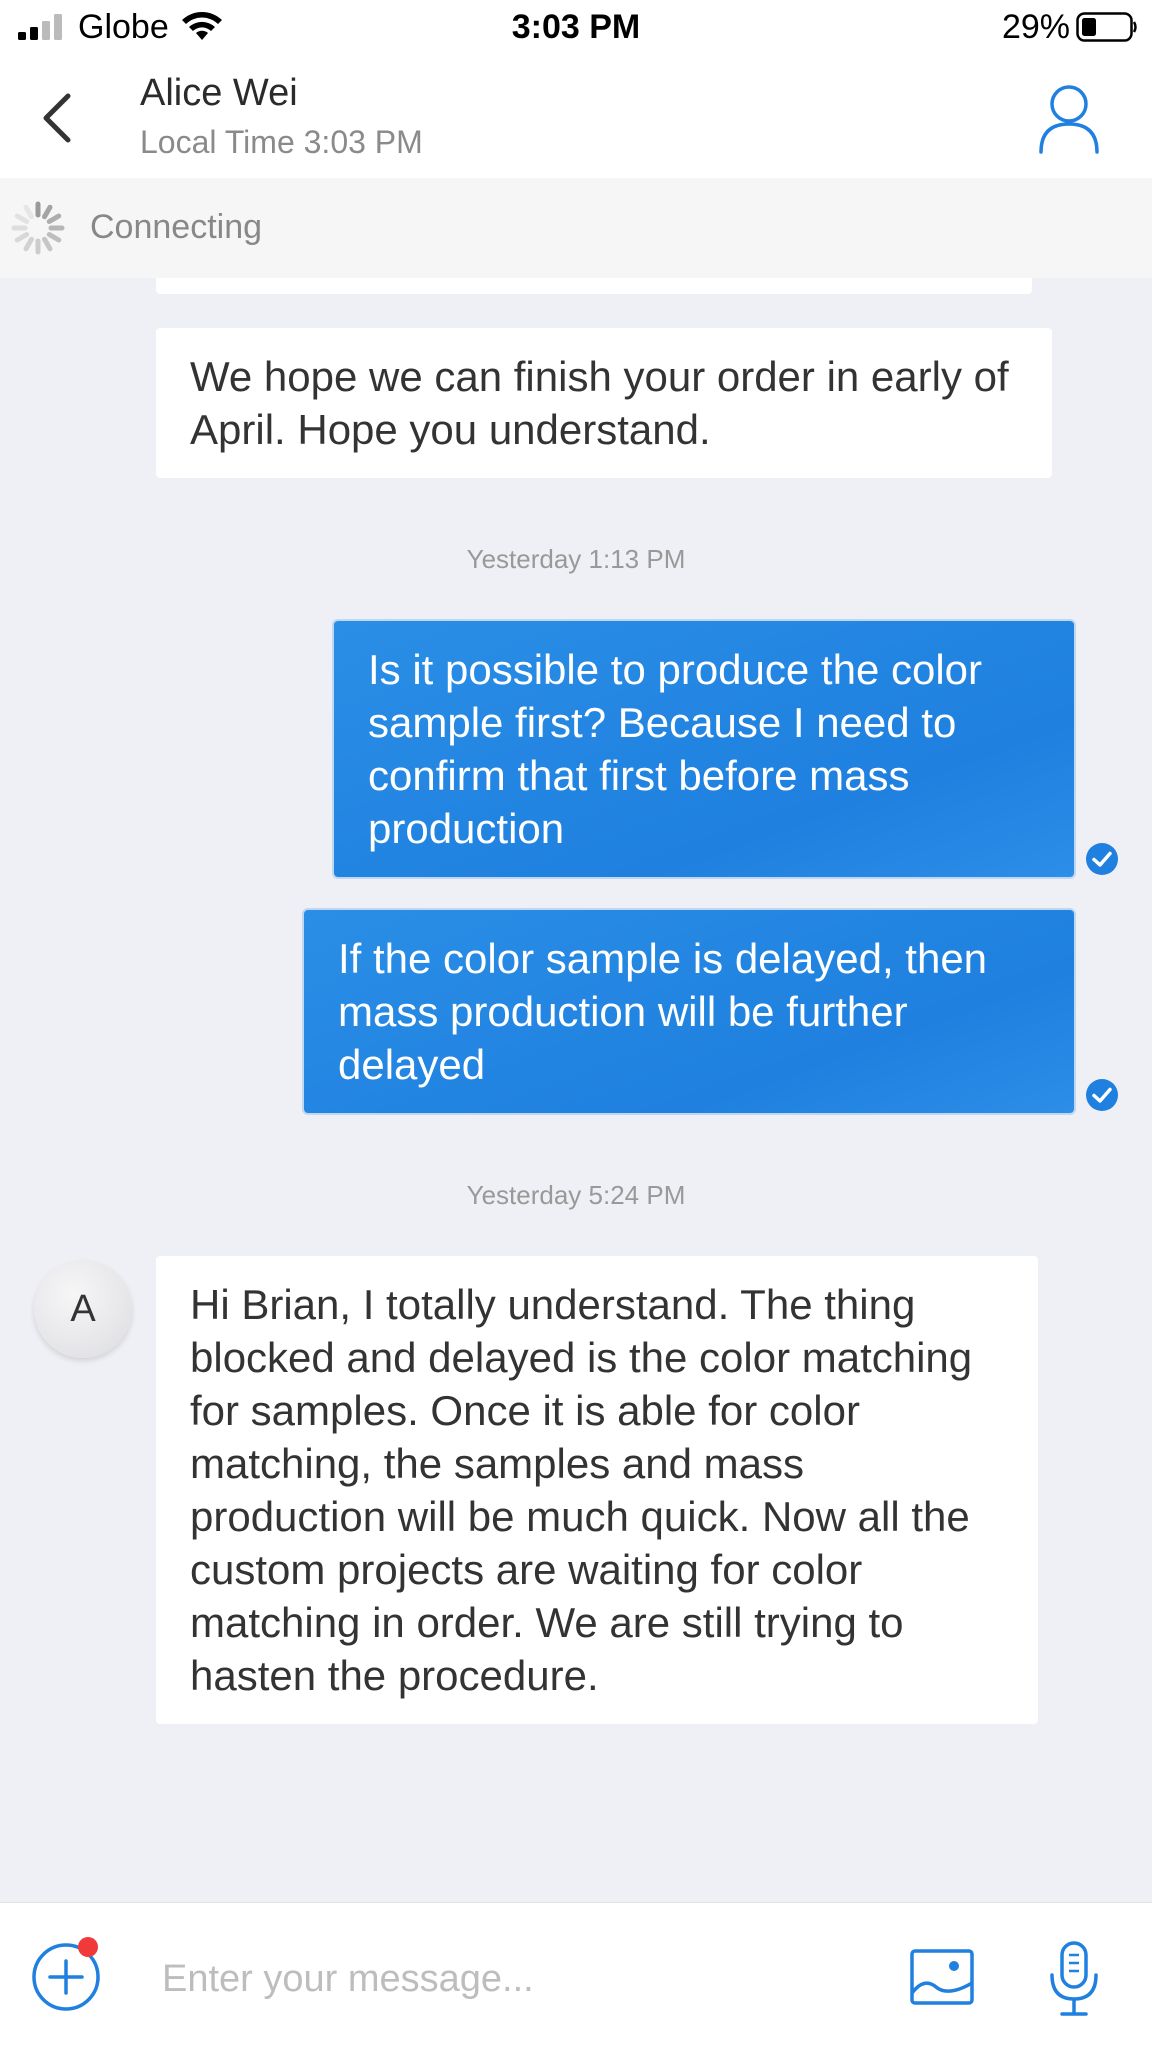 This screenshot has height=2049, width=1152. Describe the element at coordinates (1069, 118) in the screenshot. I see `user-profile-icon` at that location.